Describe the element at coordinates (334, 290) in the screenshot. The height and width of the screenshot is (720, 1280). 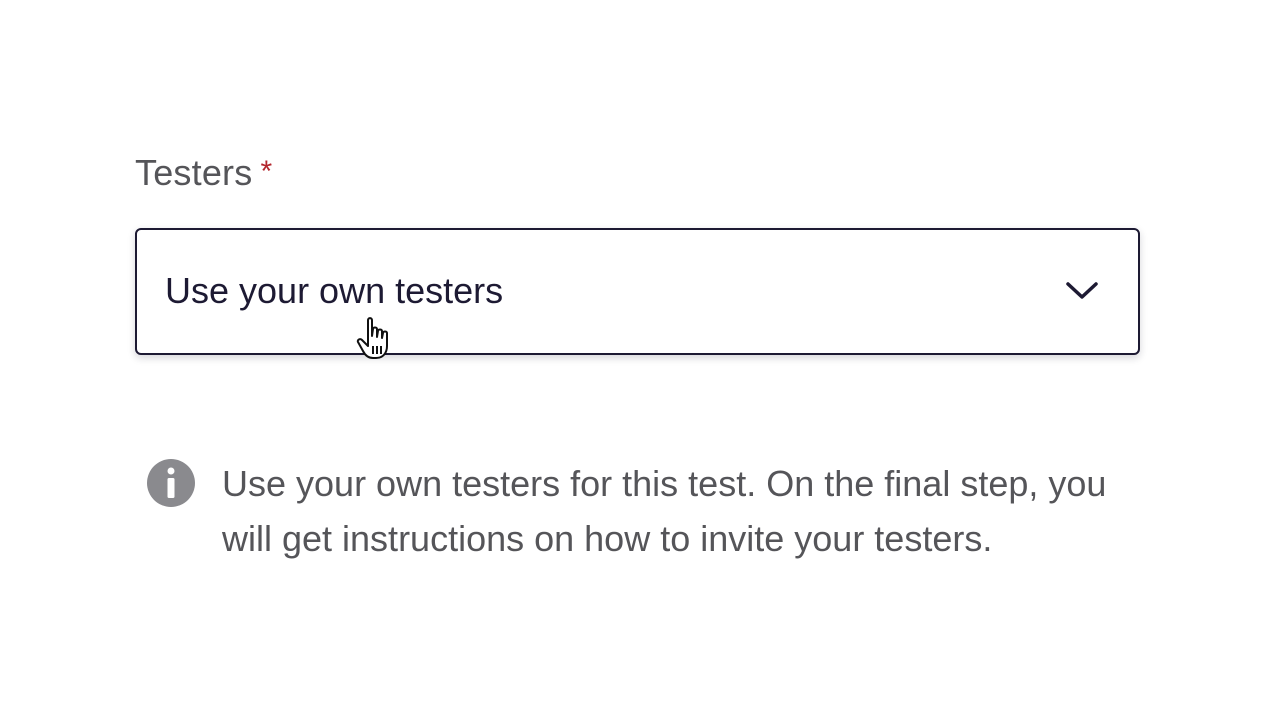
I see `testers-select-value: Use your own testers` at that location.